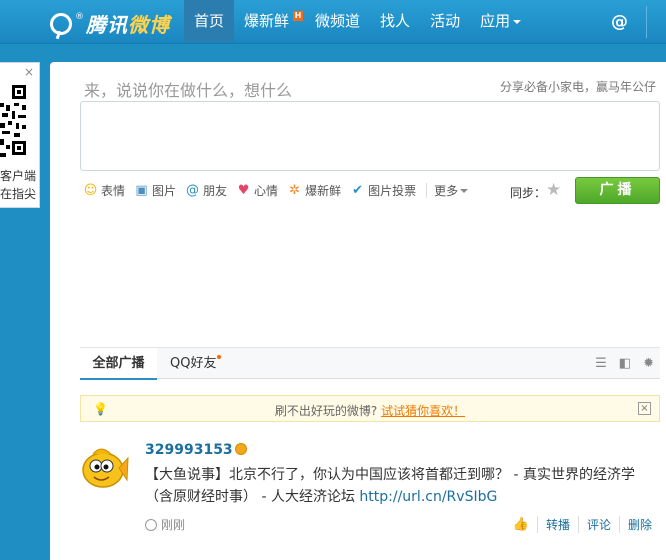 This screenshot has width=666, height=560. What do you see at coordinates (118, 364) in the screenshot?
I see `tab-all-broadcasts: 全部广播` at bounding box center [118, 364].